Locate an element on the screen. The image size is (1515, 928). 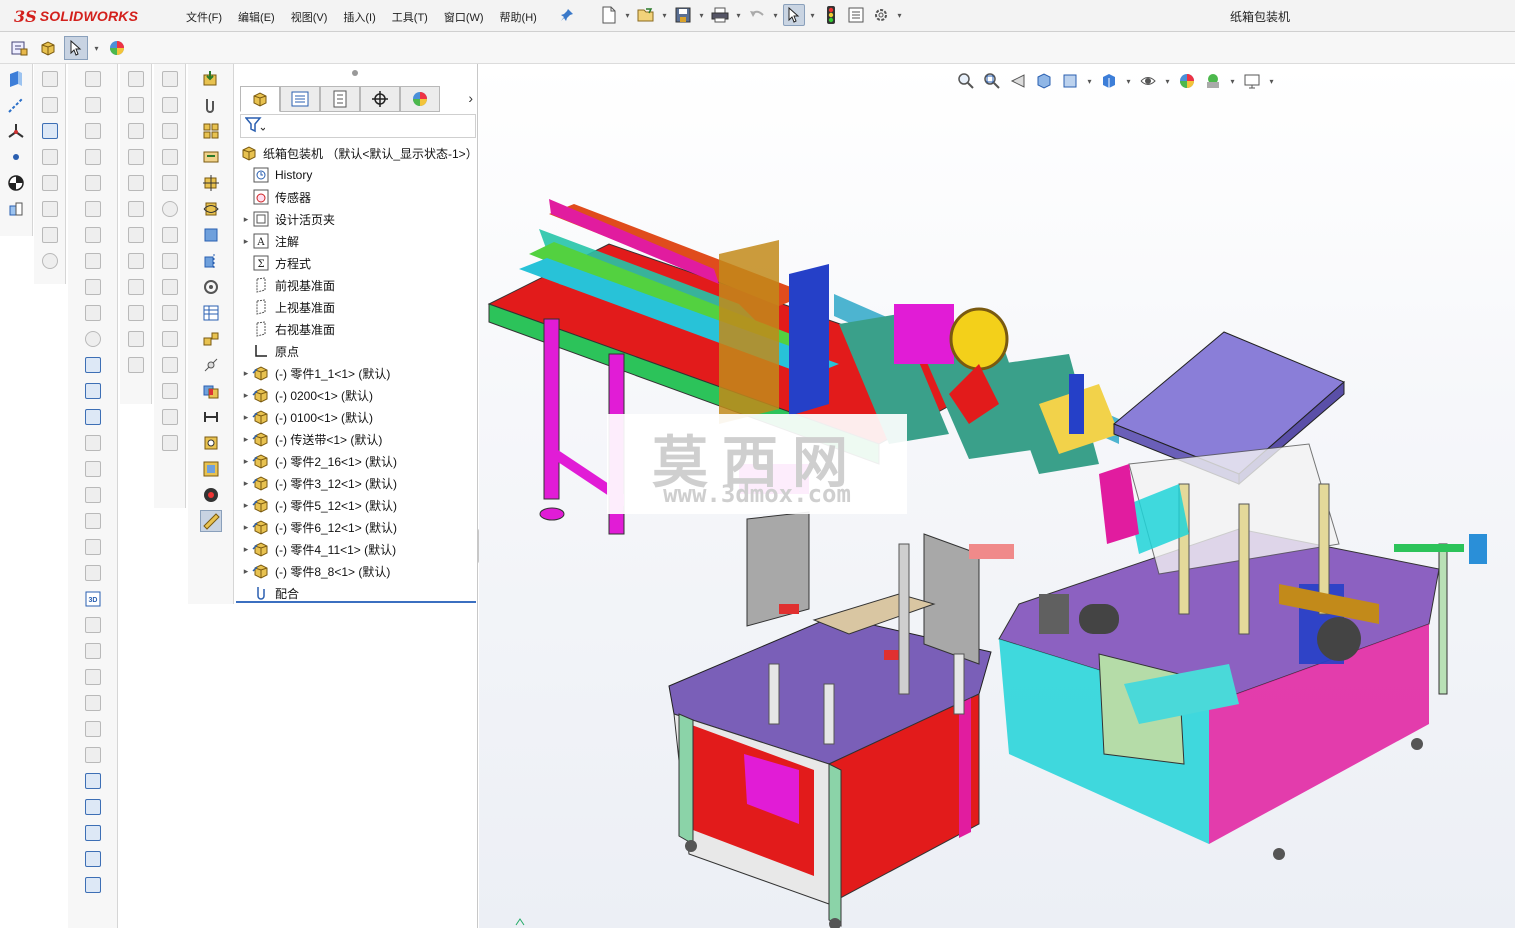
mate-reference-icon is located at coordinates (16, 209).